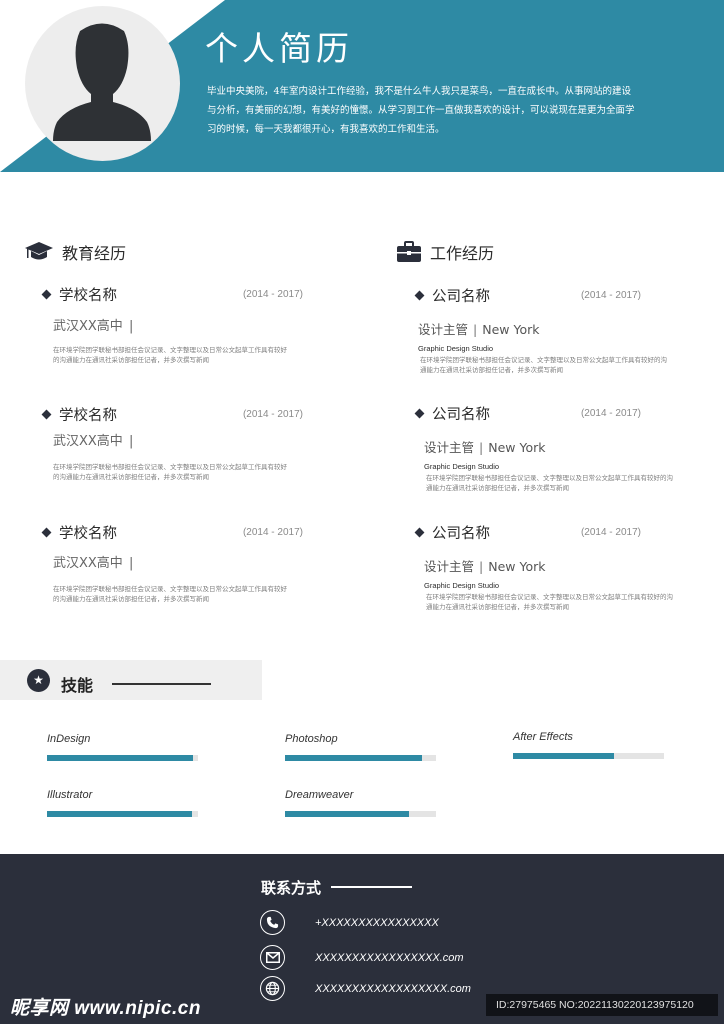 The height and width of the screenshot is (1024, 724). Describe the element at coordinates (311, 739) in the screenshot. I see `skill-name: Photoshop` at that location.